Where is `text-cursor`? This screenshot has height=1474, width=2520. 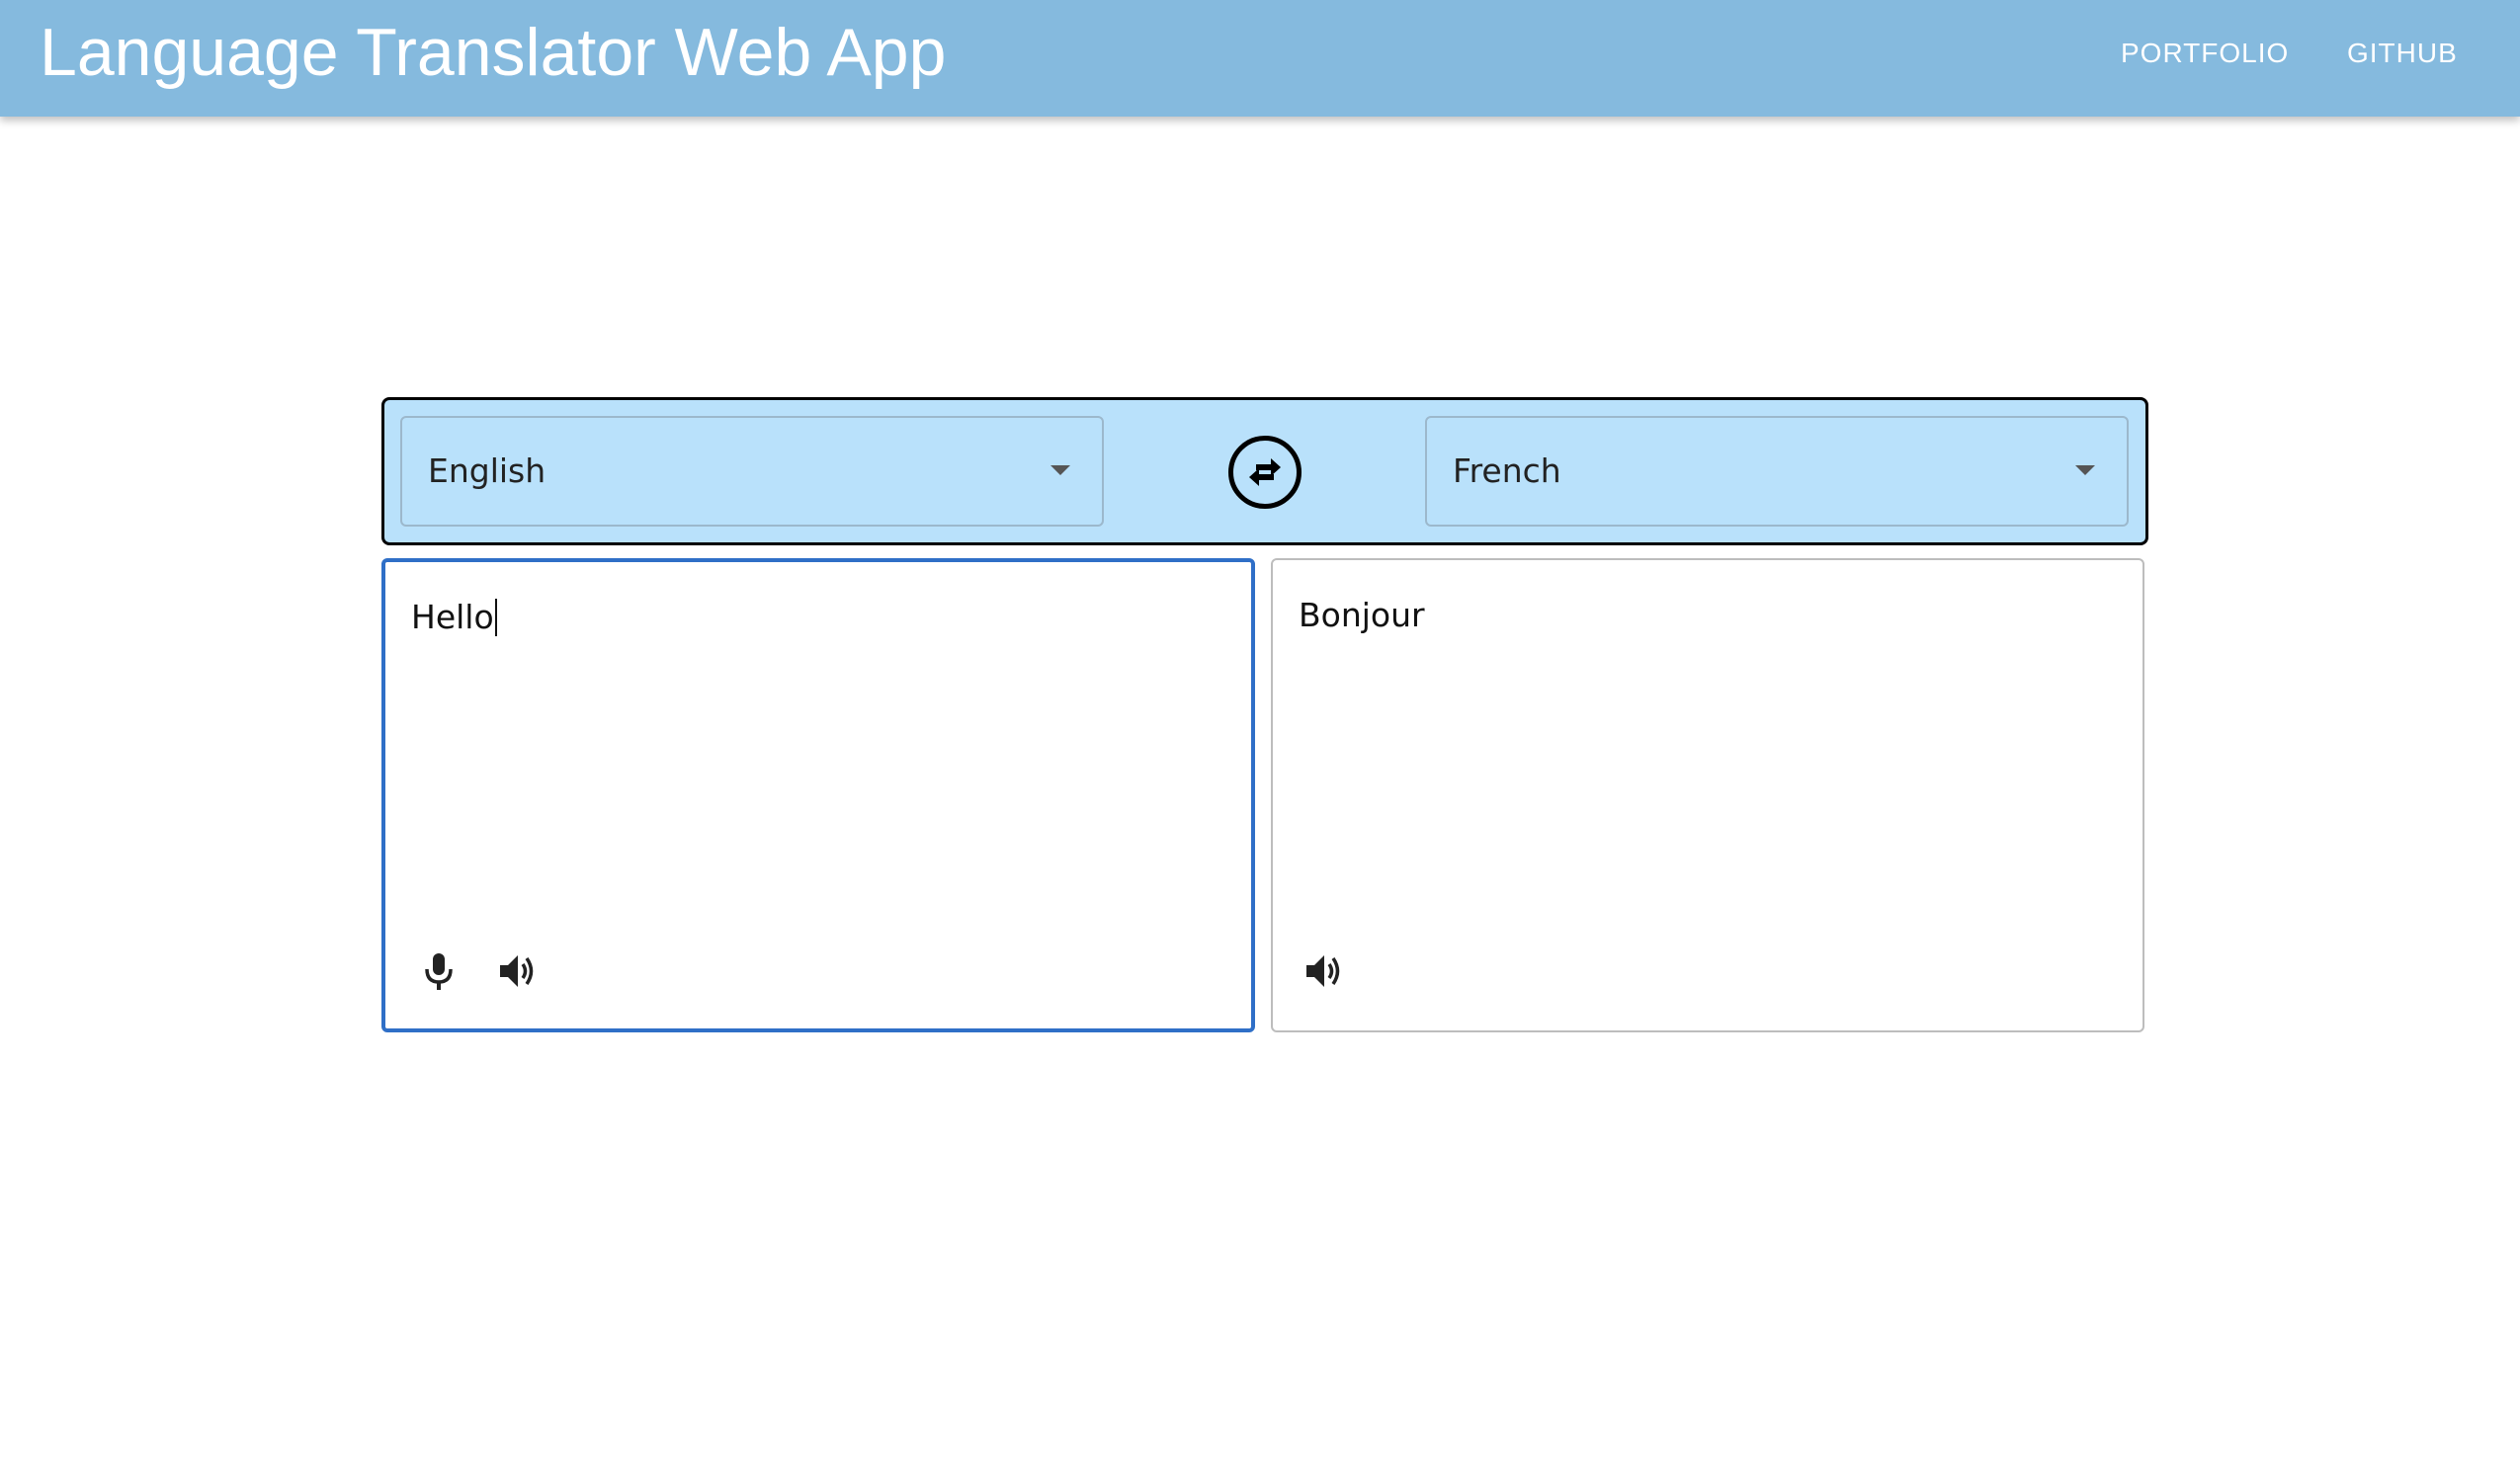
text-cursor is located at coordinates (495, 617).